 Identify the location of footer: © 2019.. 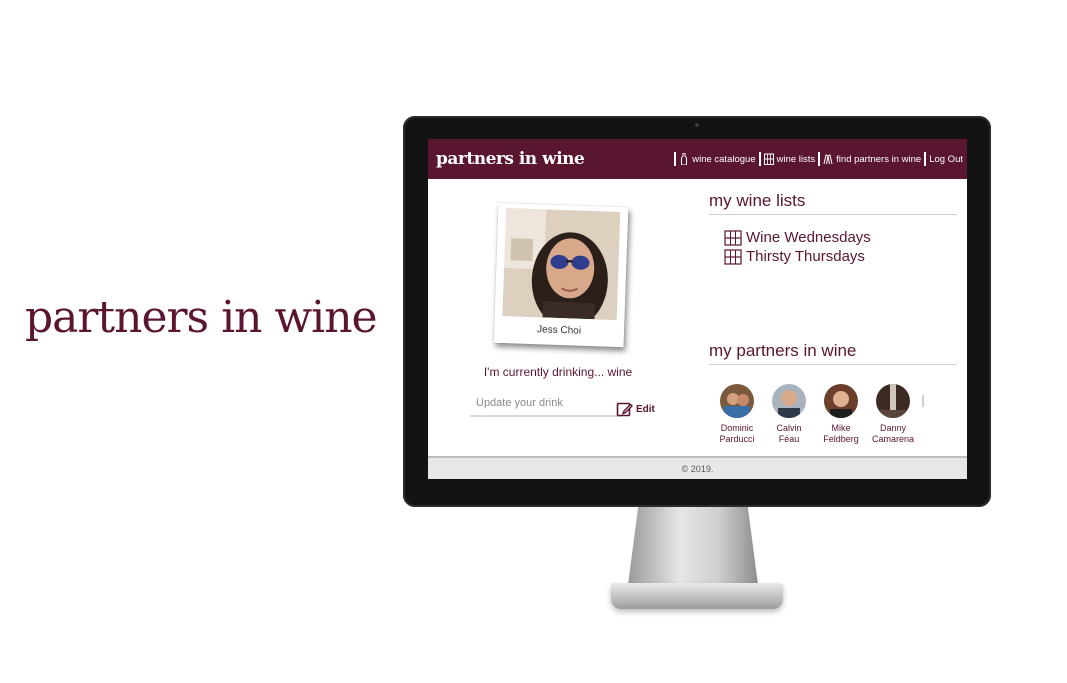
(697, 467).